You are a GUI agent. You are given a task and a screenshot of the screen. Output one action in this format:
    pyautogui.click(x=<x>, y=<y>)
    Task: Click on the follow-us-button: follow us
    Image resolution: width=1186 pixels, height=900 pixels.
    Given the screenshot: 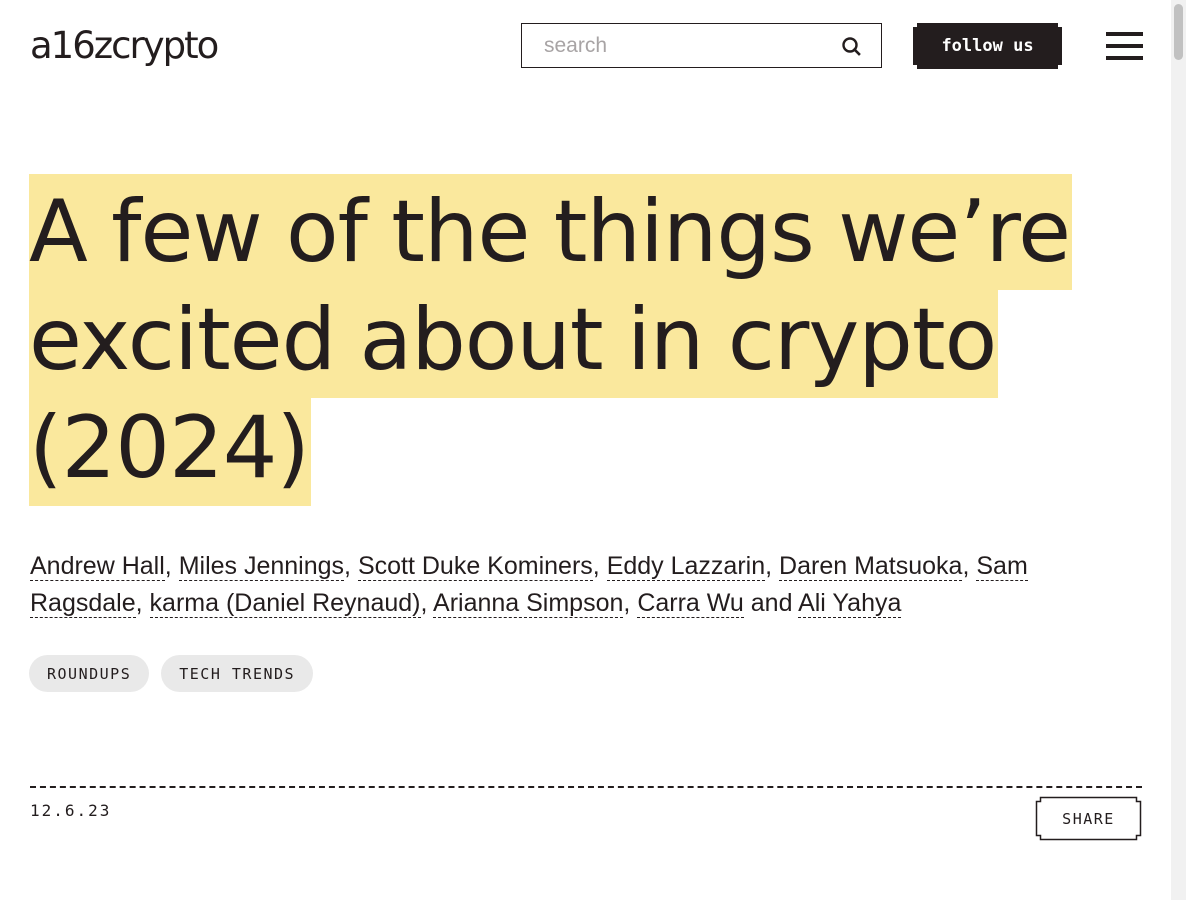 What is the action you would take?
    pyautogui.click(x=987, y=46)
    